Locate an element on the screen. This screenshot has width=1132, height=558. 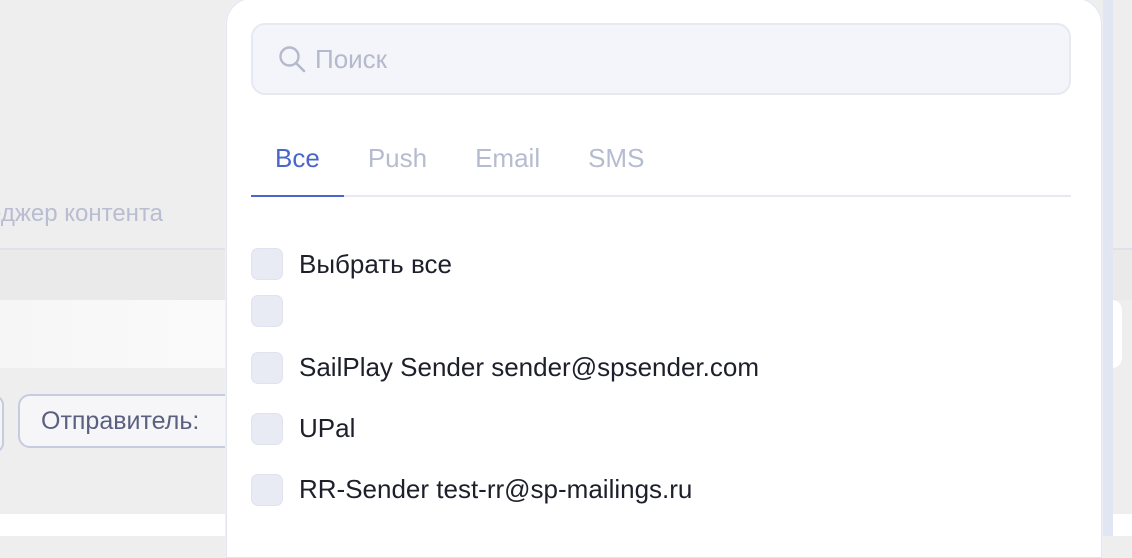
select-all-option: Выбрать все is located at coordinates (661, 264).